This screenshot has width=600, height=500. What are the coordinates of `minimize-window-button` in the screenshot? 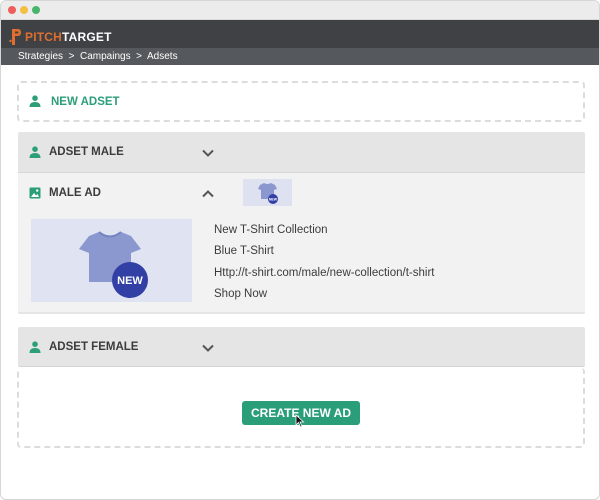 It's located at (24, 10).